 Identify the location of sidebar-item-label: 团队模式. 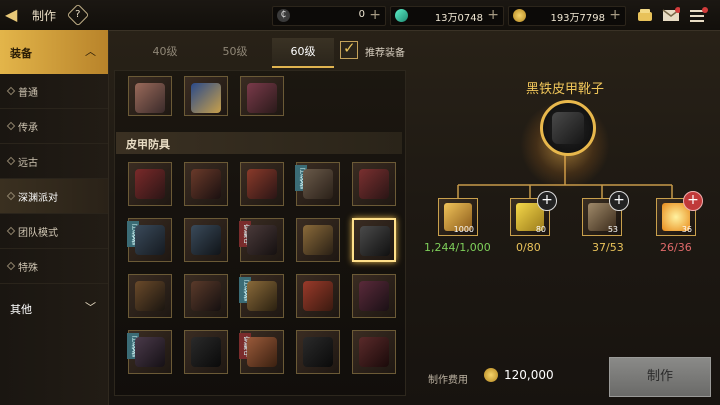
(38, 233).